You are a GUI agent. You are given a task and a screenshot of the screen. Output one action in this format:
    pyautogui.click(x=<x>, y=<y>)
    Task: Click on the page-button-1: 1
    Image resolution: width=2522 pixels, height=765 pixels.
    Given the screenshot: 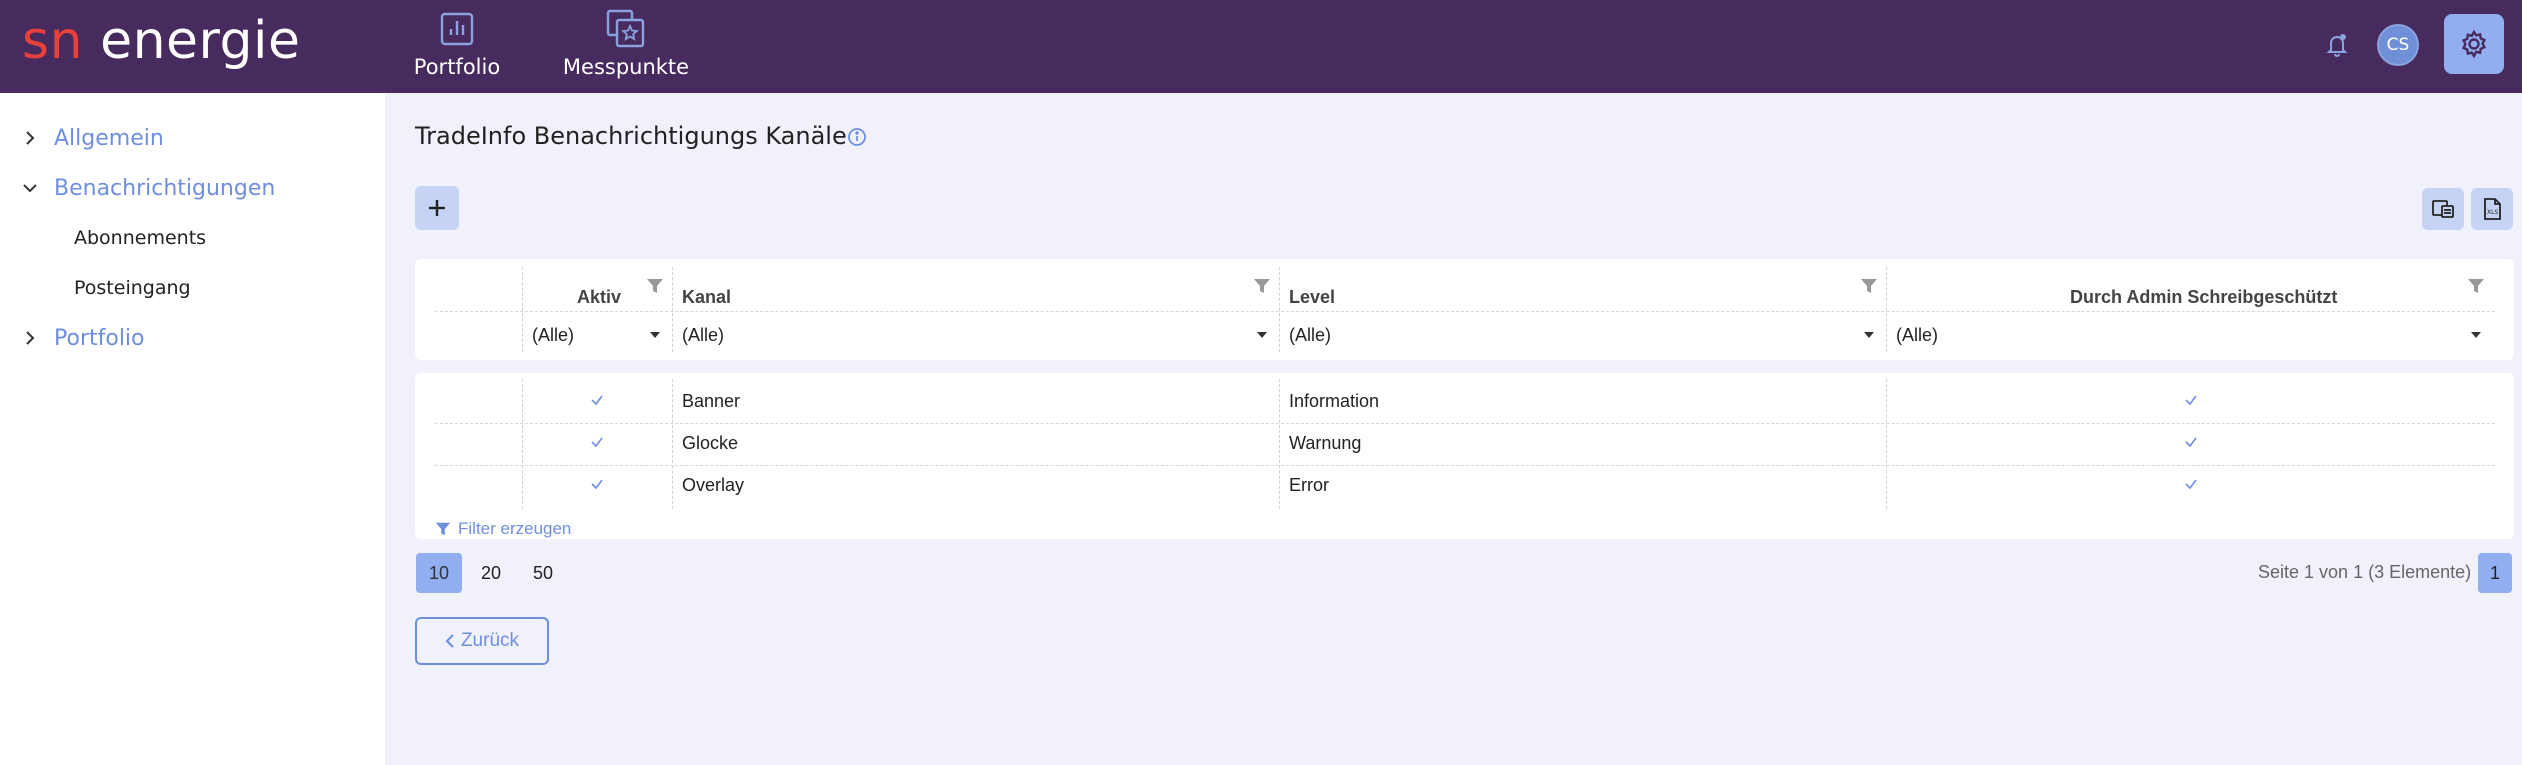 What is the action you would take?
    pyautogui.click(x=2495, y=573)
    